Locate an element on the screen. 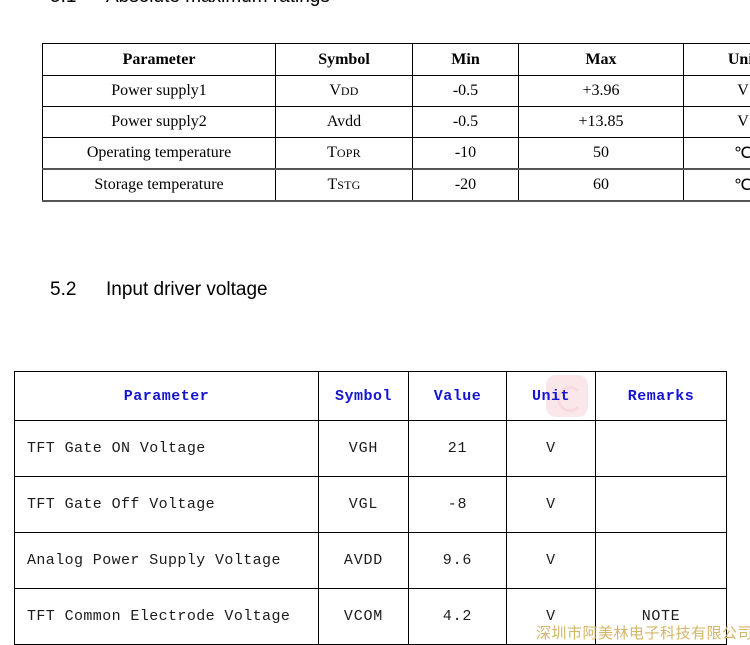 The width and height of the screenshot is (750, 645). cell-value: 21 is located at coordinates (458, 449).